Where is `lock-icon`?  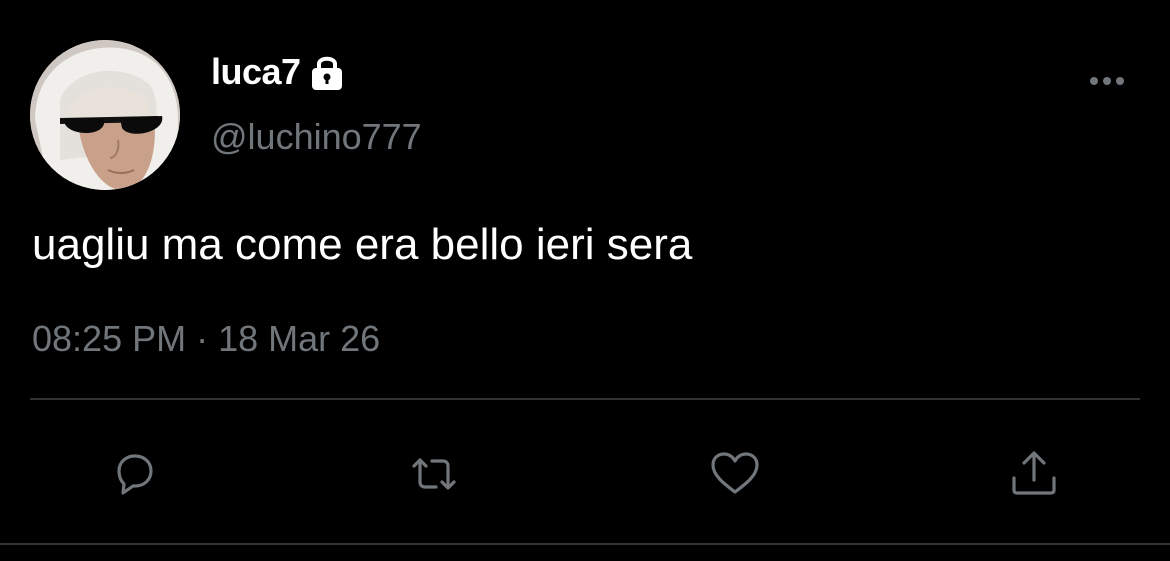
lock-icon is located at coordinates (327, 72).